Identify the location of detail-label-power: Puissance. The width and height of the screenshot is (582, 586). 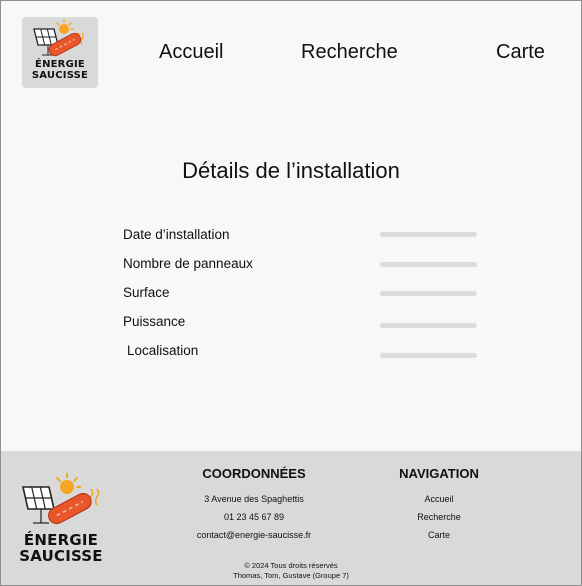
(154, 321).